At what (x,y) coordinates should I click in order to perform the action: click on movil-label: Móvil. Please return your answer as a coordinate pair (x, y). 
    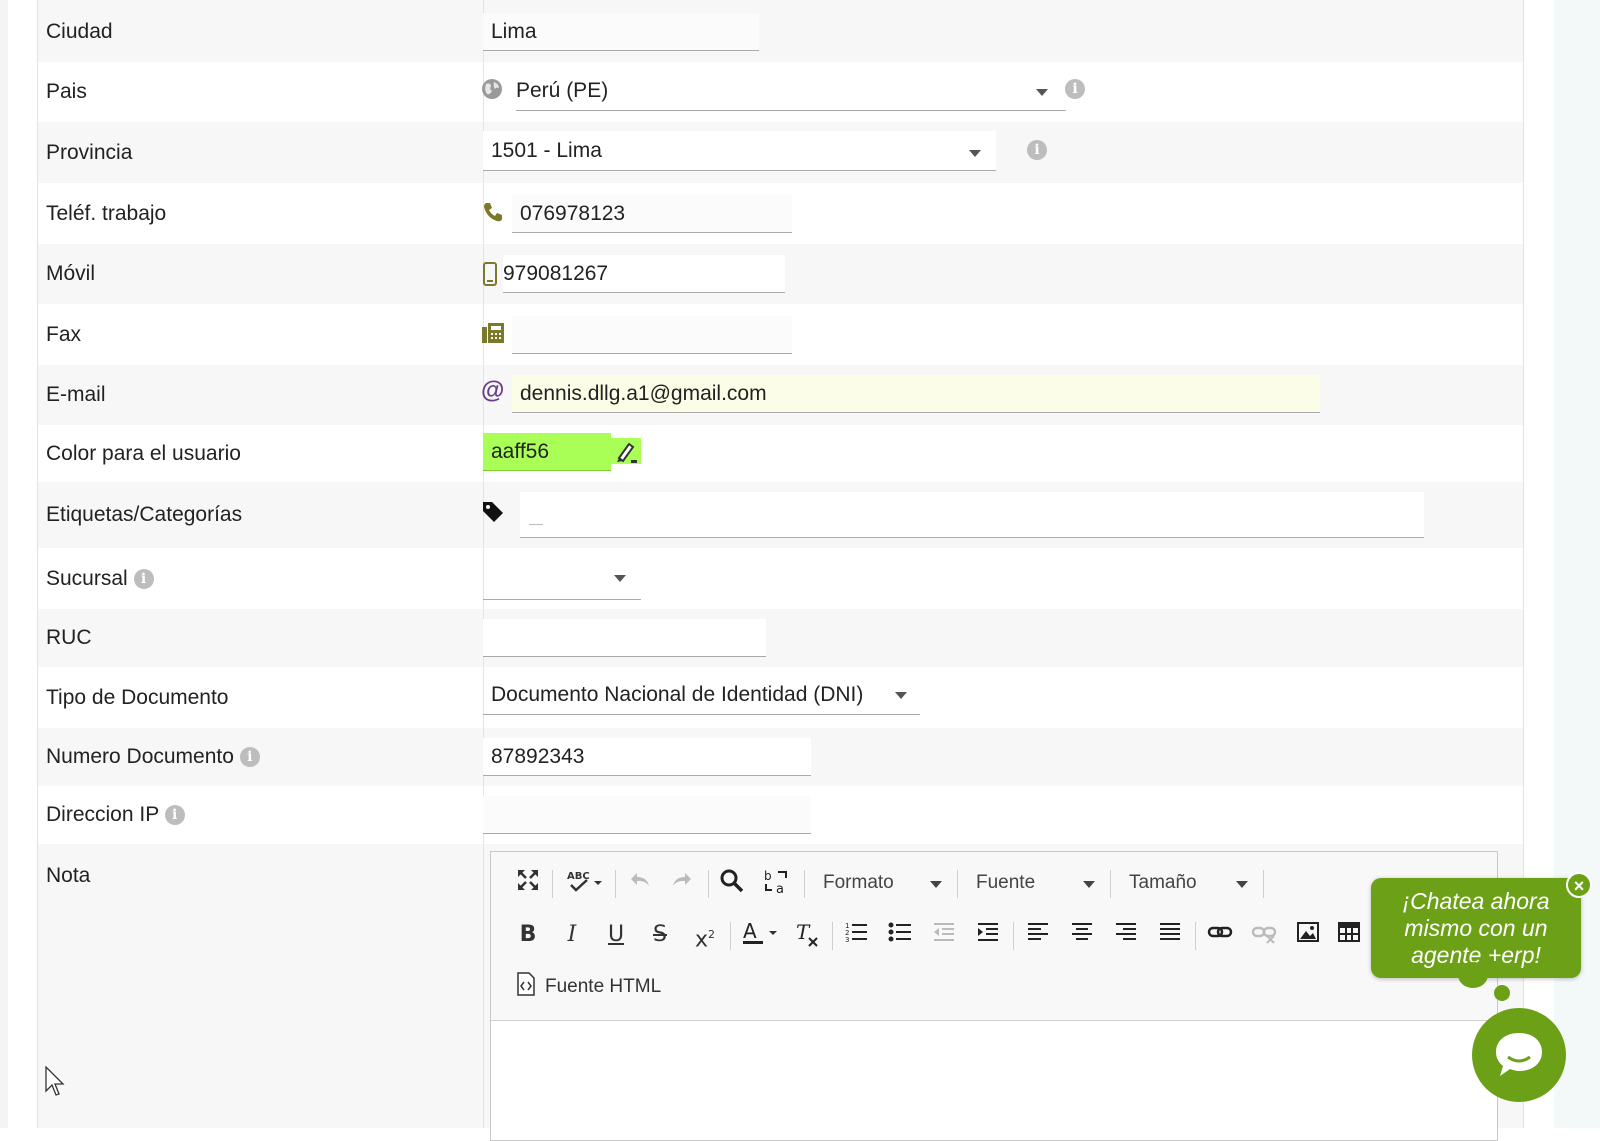
    Looking at the image, I should click on (71, 273).